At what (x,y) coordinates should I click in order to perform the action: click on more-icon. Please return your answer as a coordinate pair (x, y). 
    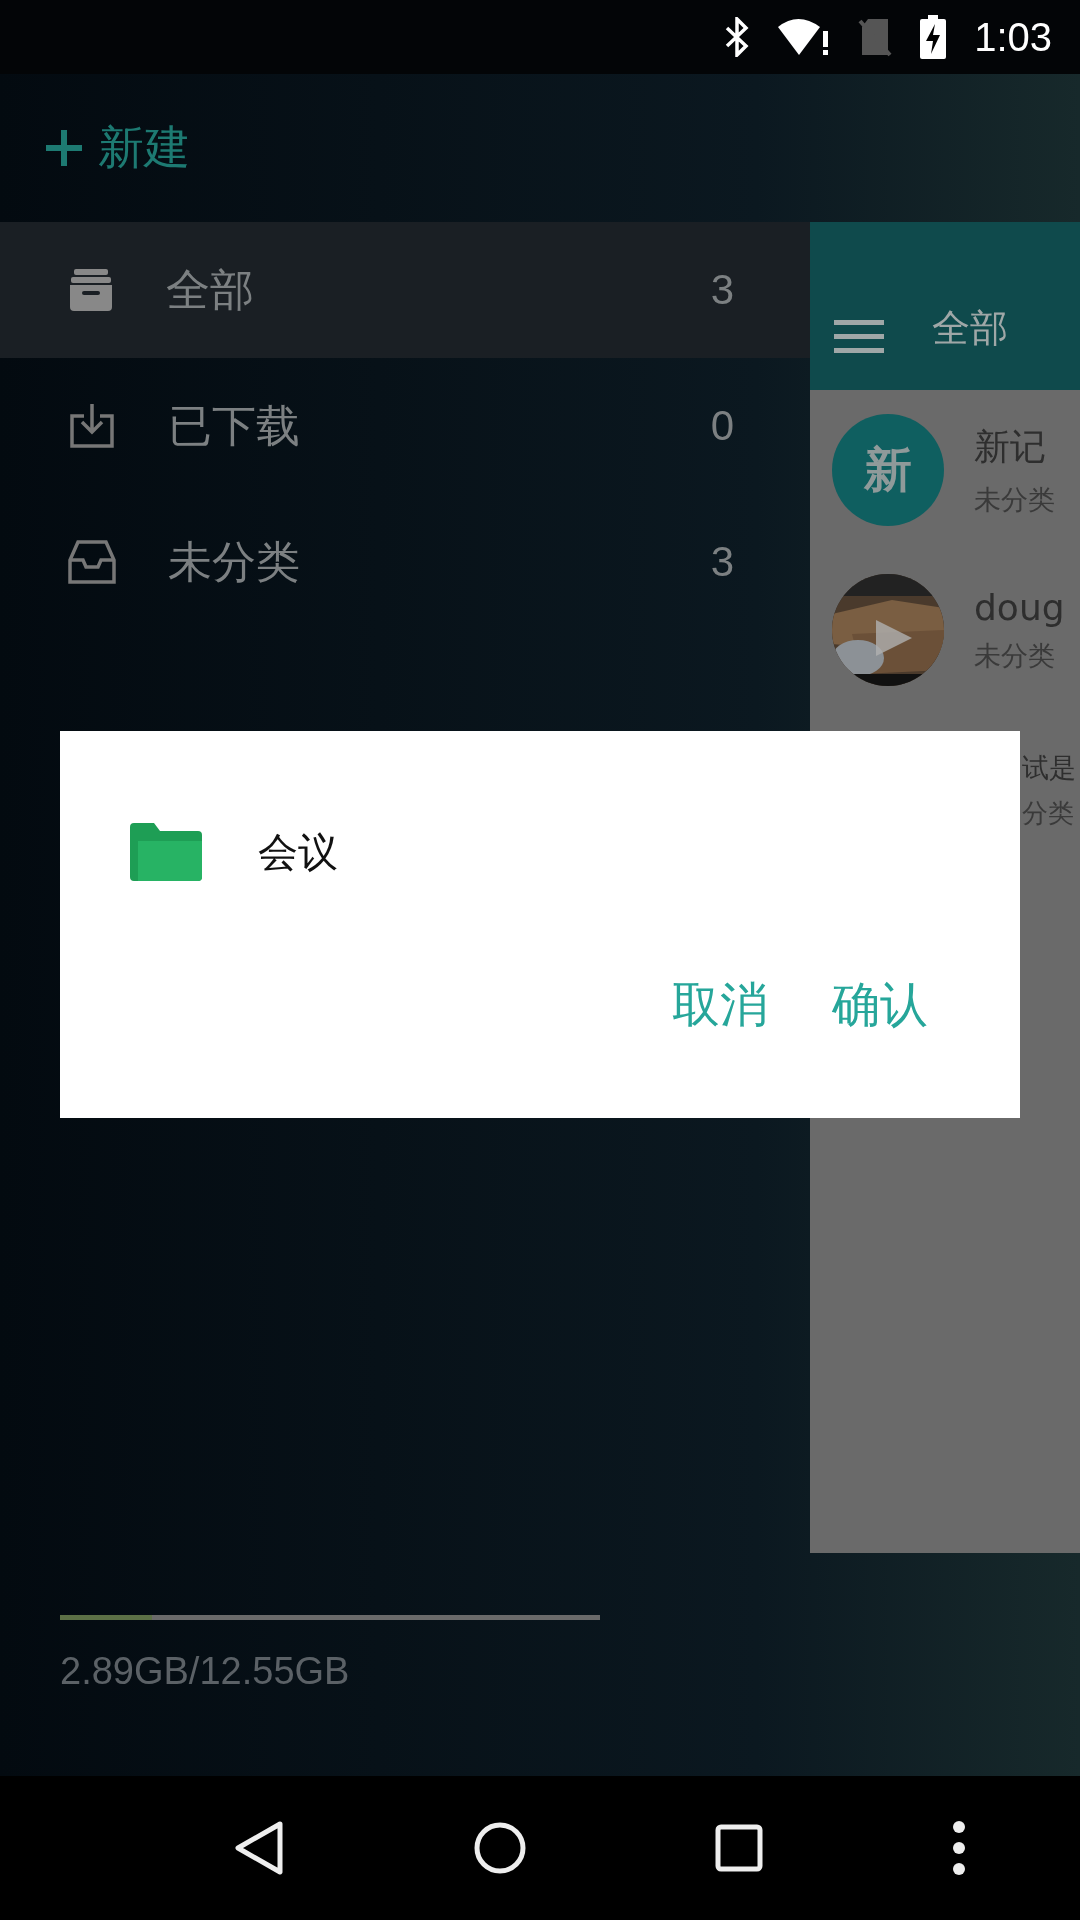
    Looking at the image, I should click on (958, 1848).